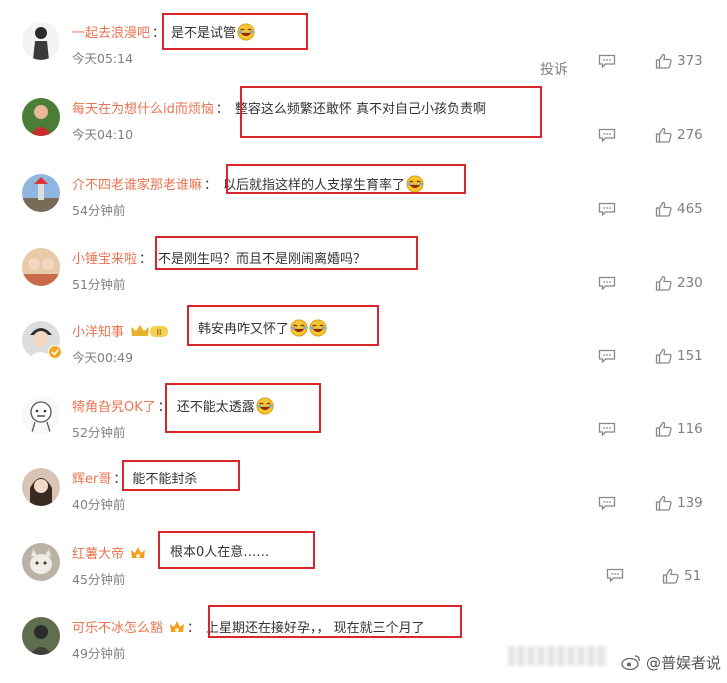  Describe the element at coordinates (314, 185) in the screenshot. I see `comment-text: 以后就指这样的人支撑生育率了` at that location.